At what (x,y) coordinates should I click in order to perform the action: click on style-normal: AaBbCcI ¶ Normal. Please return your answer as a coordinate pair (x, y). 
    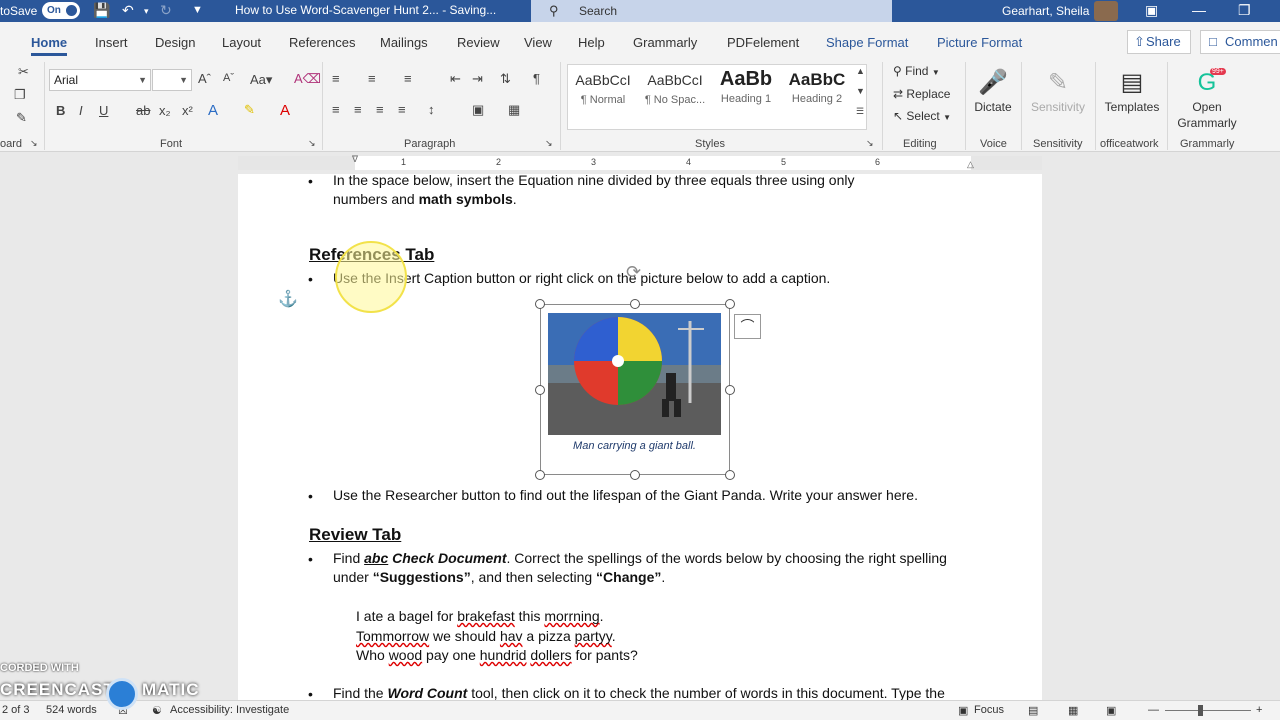
    Looking at the image, I should click on (603, 89).